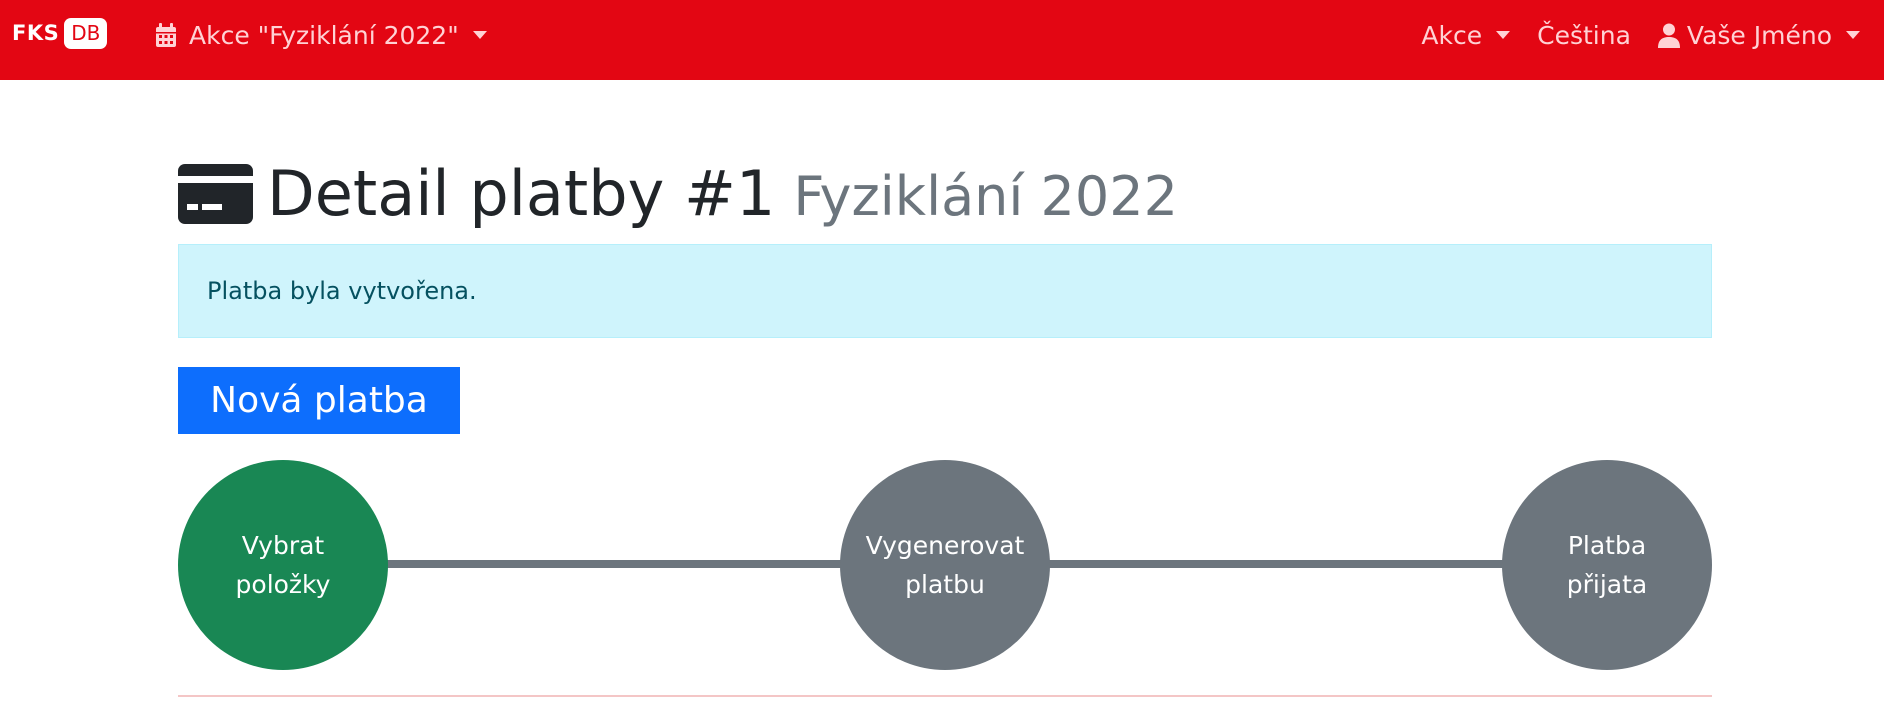 The image size is (1884, 717). I want to click on step-generate-payment: Vygenerovat platbu, so click(945, 565).